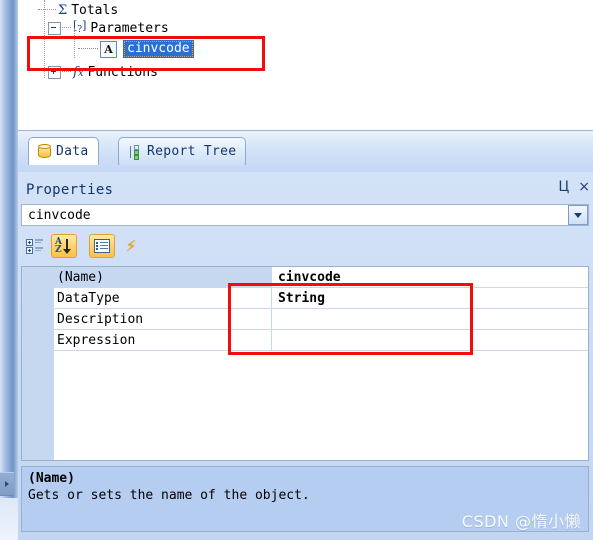 The image size is (593, 540). Describe the element at coordinates (72, 151) in the screenshot. I see `tab-label: Data` at that location.